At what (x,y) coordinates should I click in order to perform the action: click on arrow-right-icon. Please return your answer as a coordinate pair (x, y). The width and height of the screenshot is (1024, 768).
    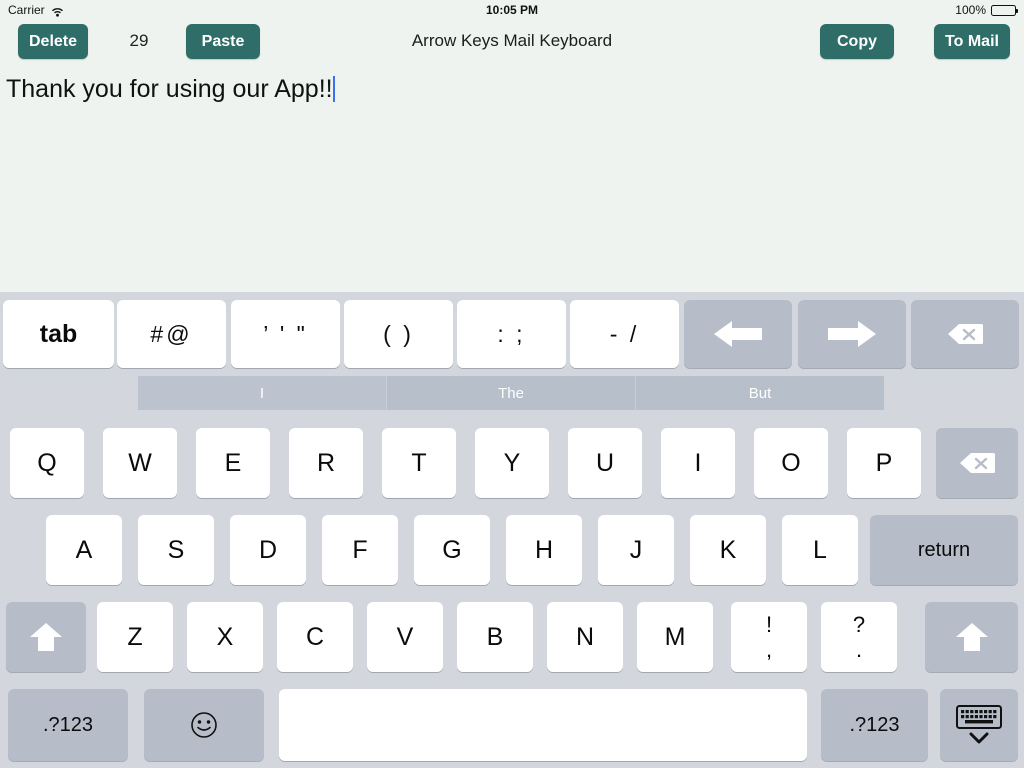
    Looking at the image, I should click on (852, 334).